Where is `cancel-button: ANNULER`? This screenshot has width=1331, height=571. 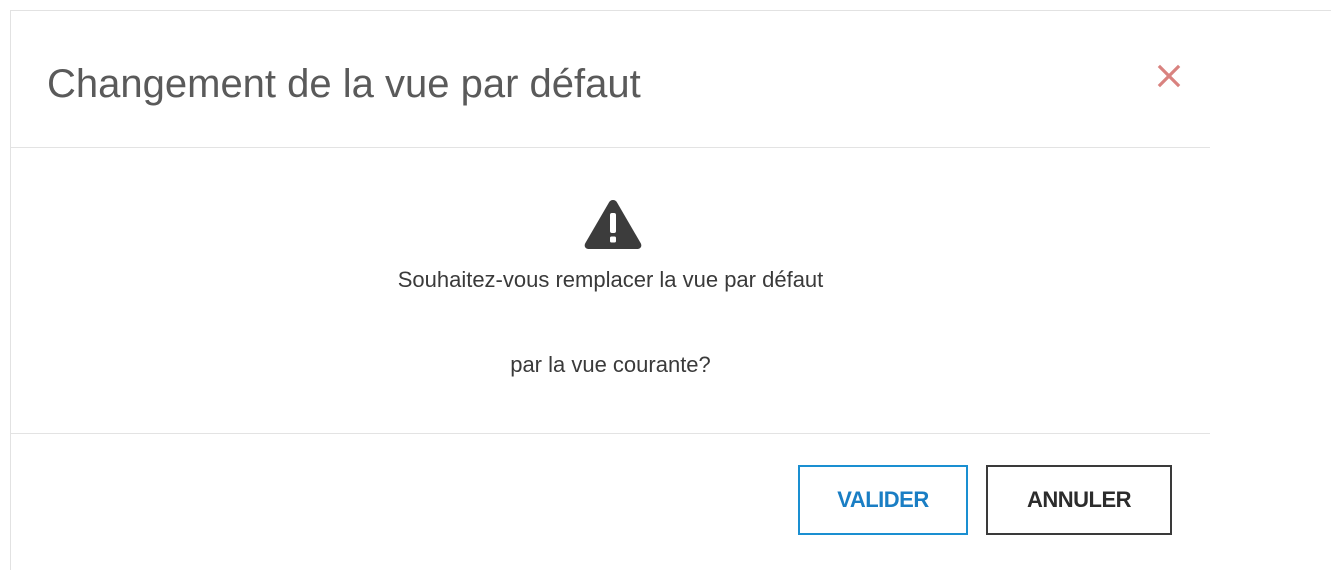
cancel-button: ANNULER is located at coordinates (1079, 500).